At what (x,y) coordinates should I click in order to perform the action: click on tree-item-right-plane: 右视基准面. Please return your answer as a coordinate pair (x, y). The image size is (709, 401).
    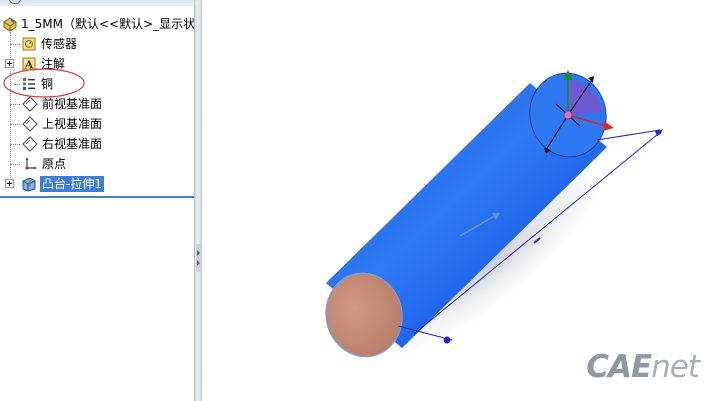
    Looking at the image, I should click on (97, 144).